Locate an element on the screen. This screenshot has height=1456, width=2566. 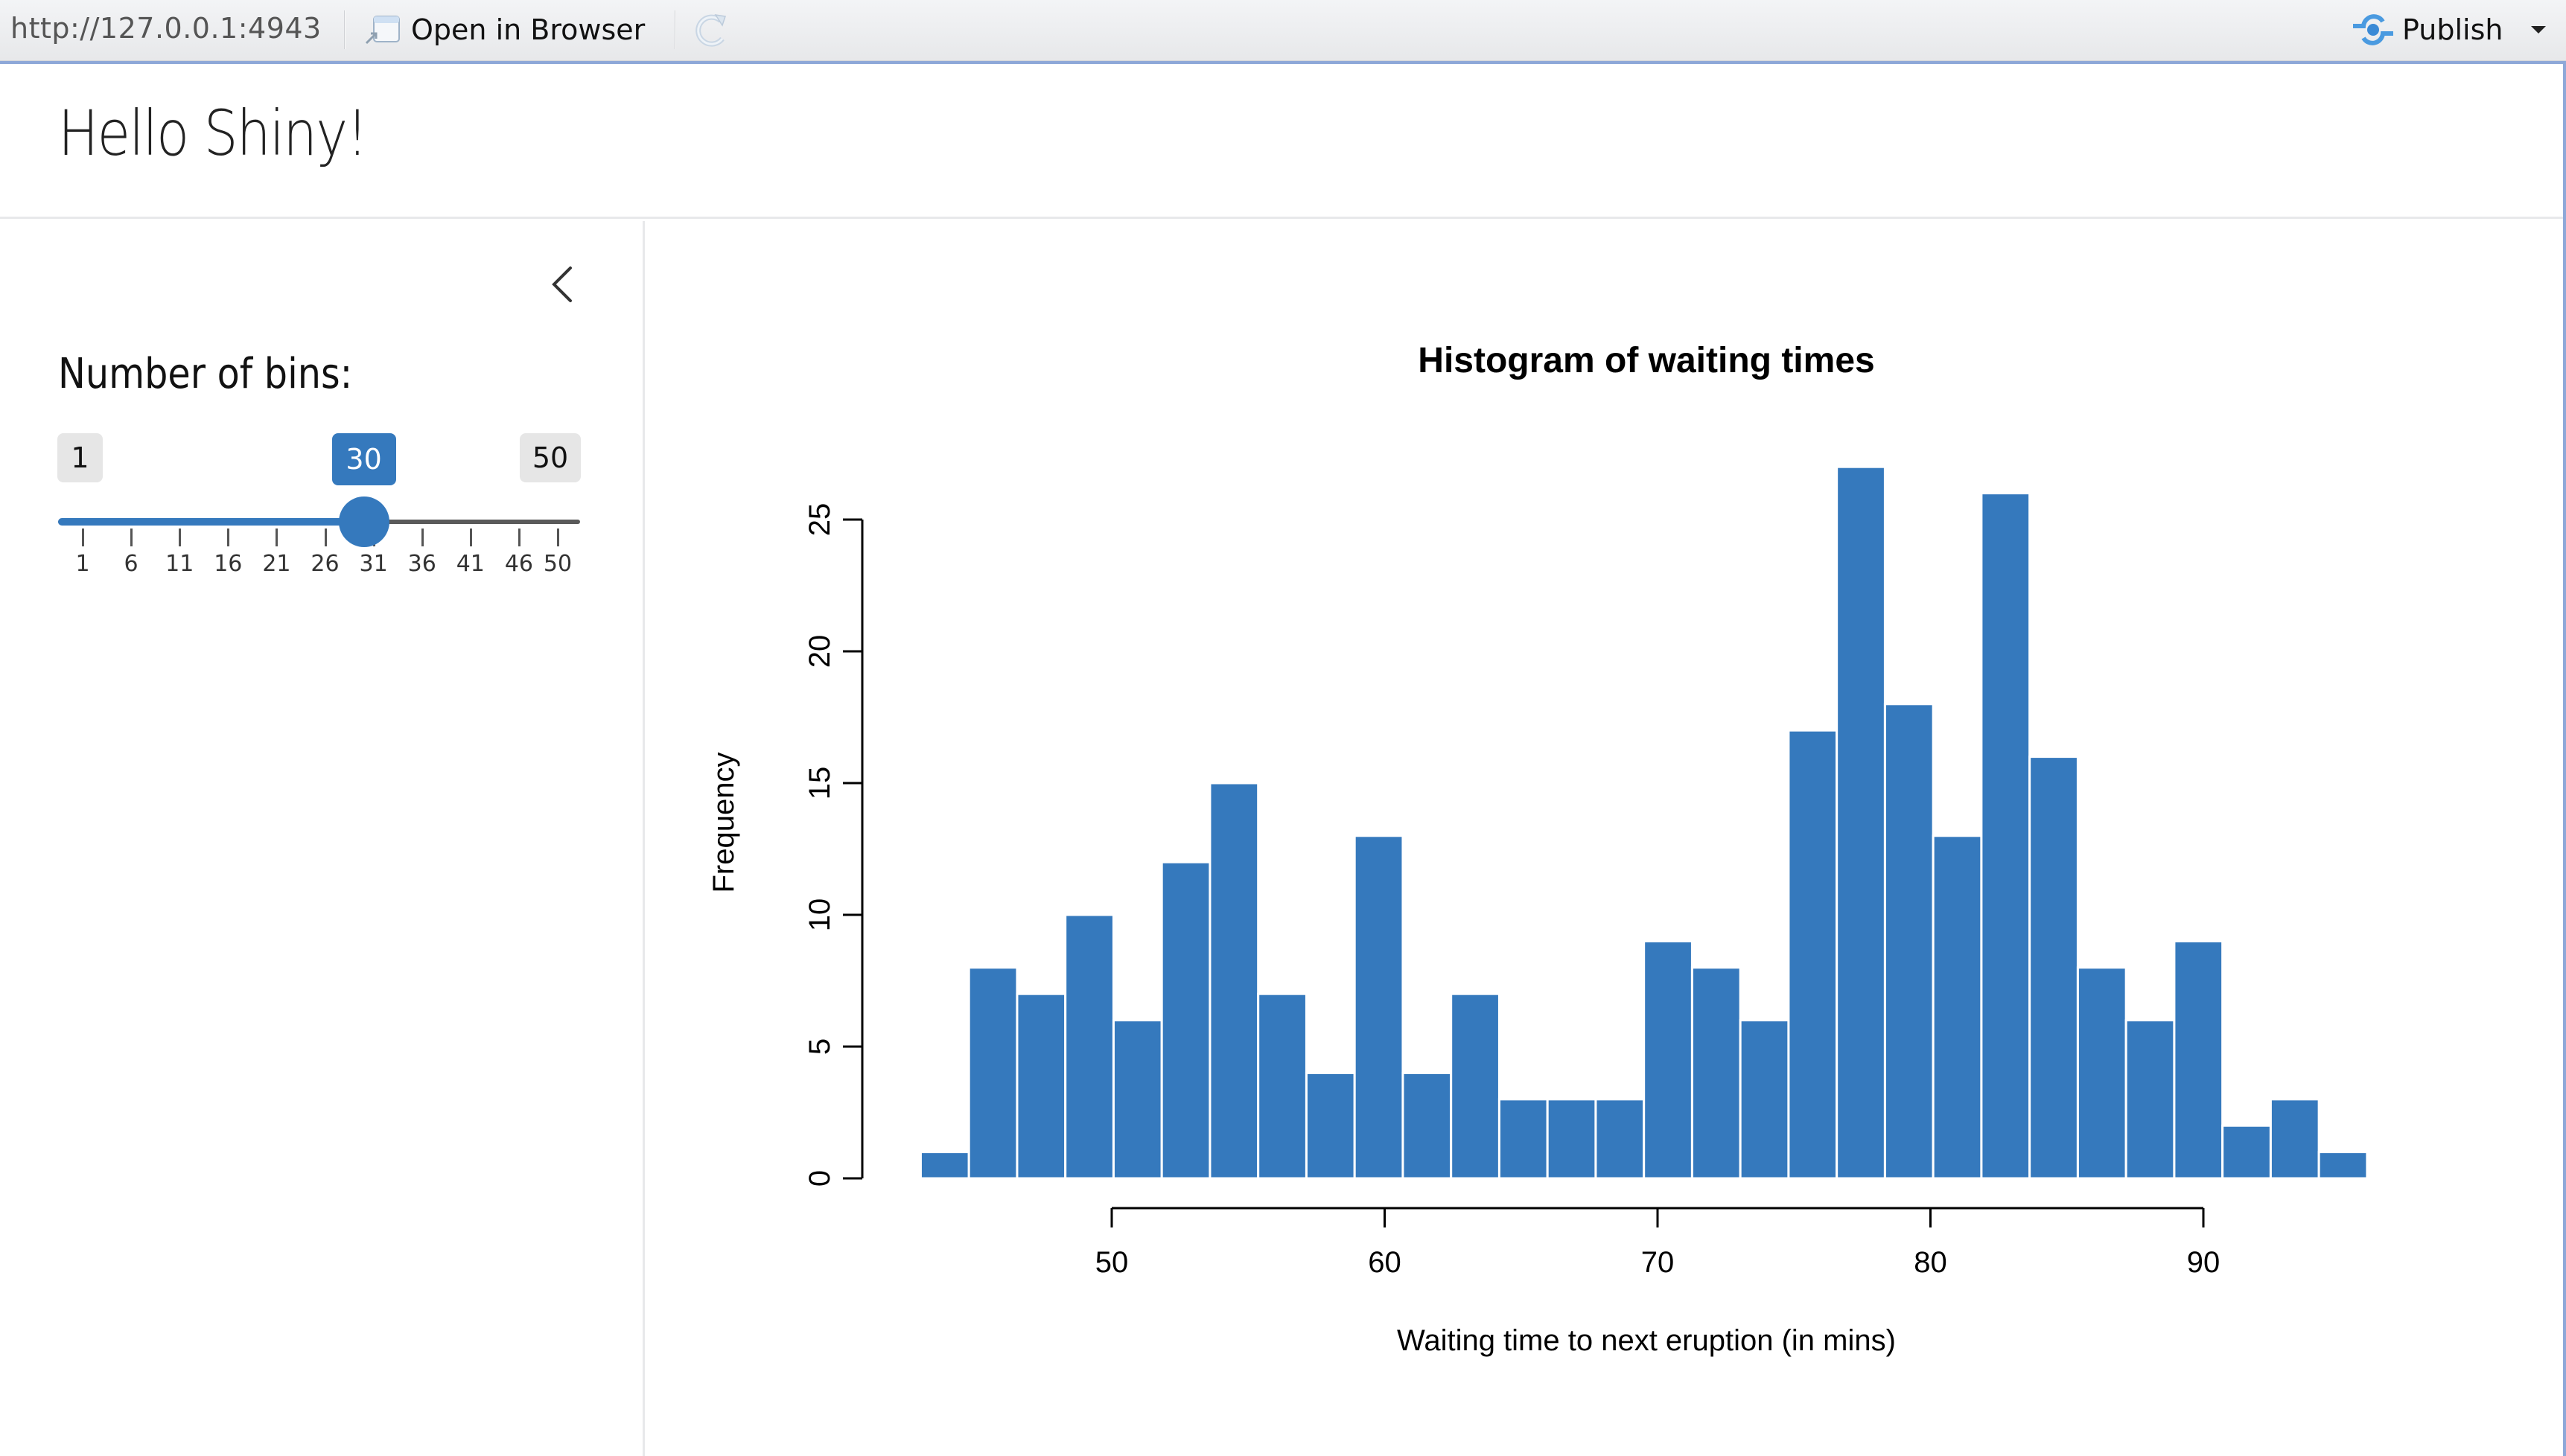
y-tick-label: 15 is located at coordinates (820, 783).